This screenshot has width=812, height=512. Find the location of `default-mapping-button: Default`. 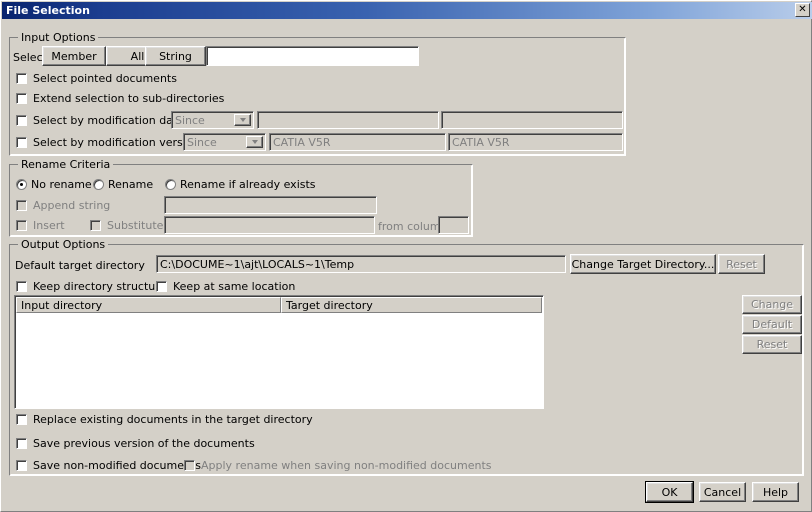

default-mapping-button: Default is located at coordinates (772, 324).